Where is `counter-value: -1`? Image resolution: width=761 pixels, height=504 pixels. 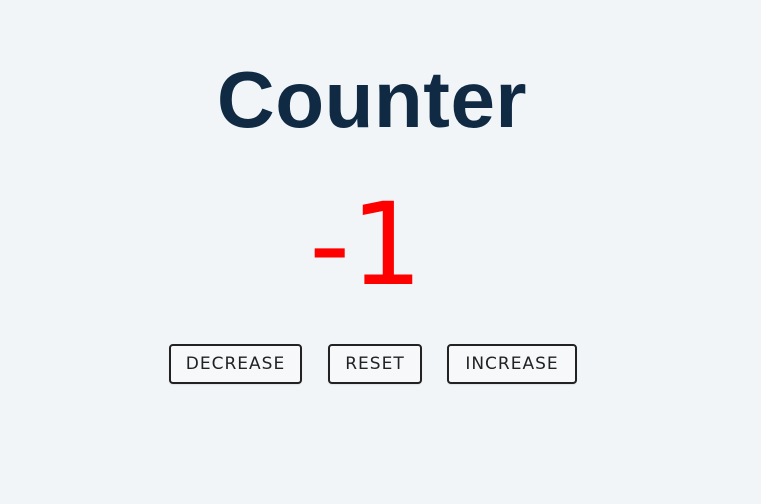 counter-value: -1 is located at coordinates (366, 244).